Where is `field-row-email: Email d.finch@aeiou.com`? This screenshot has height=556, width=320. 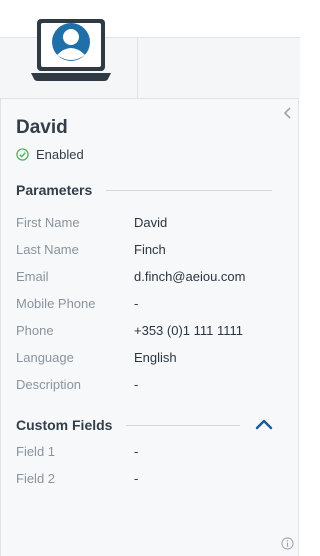
field-row-email: Email d.finch@aeiou.com is located at coordinates (151, 277).